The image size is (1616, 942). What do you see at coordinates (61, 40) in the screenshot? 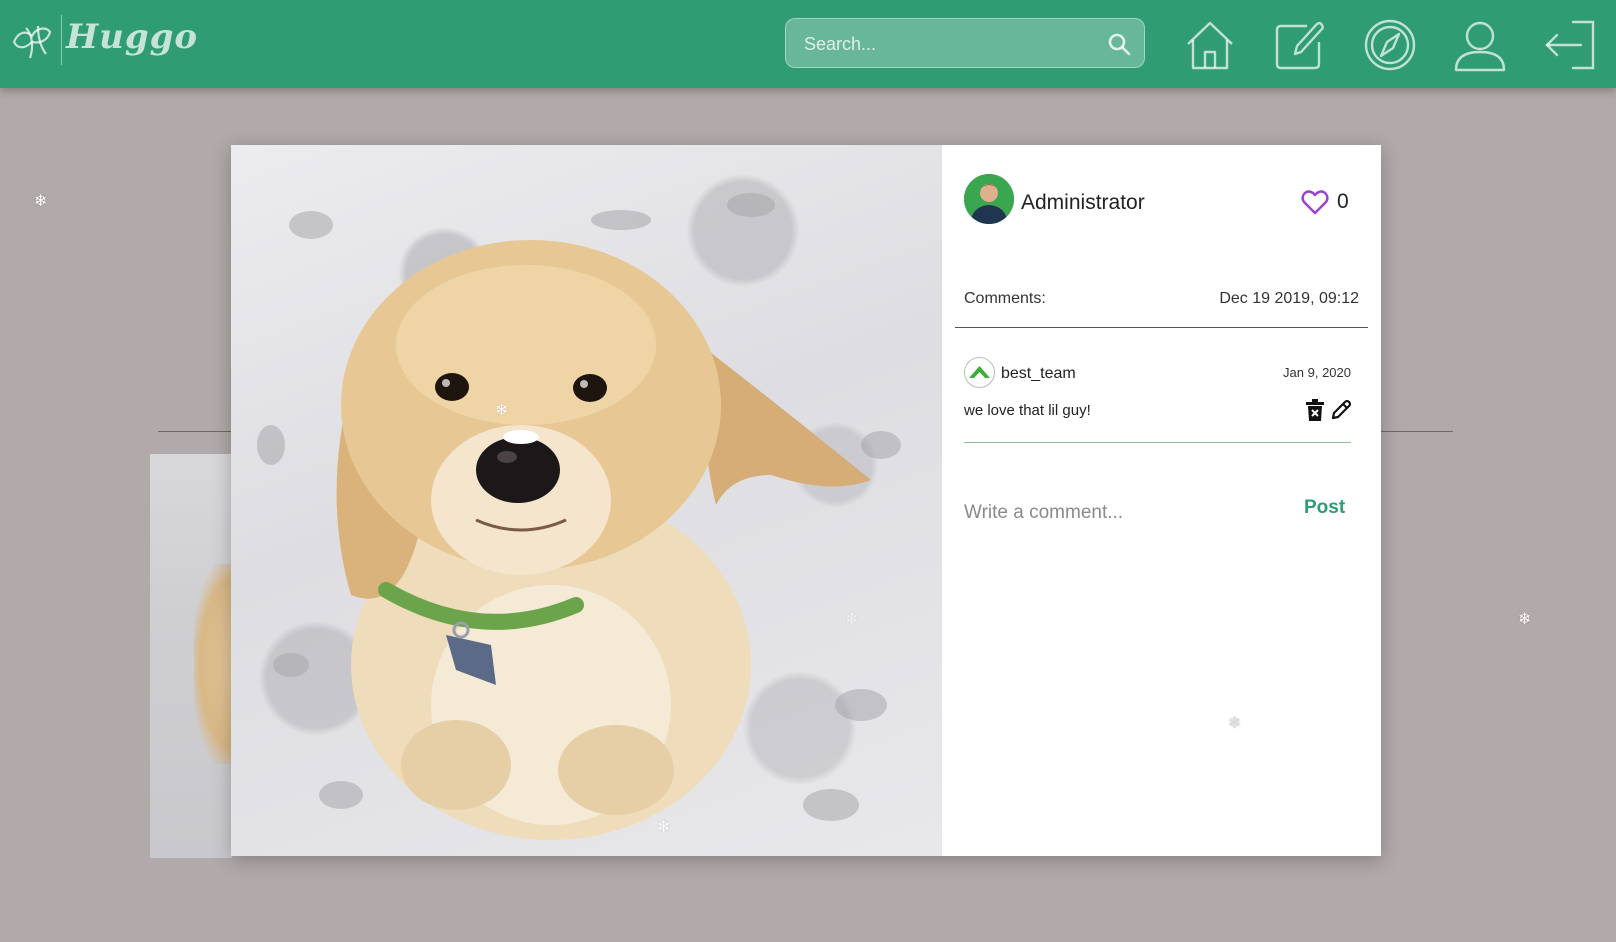
I see `logo-divider` at bounding box center [61, 40].